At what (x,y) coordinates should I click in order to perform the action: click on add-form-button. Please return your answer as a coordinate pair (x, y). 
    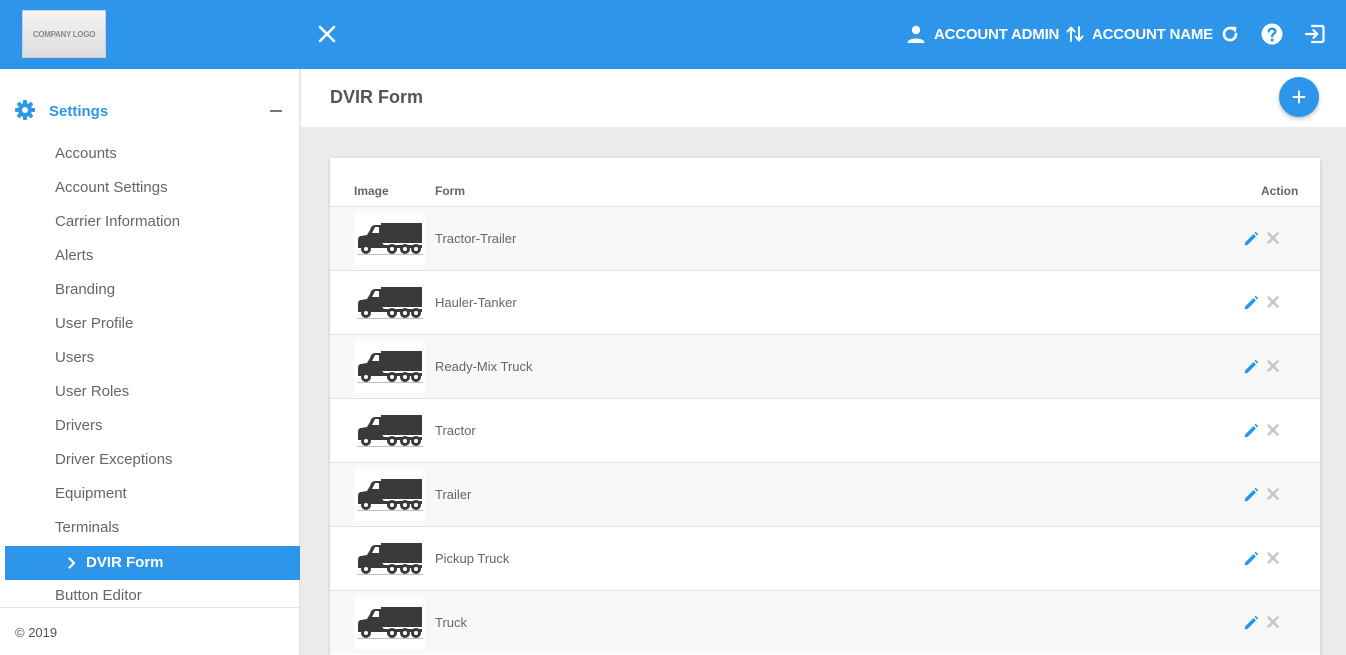
    Looking at the image, I should click on (1299, 97).